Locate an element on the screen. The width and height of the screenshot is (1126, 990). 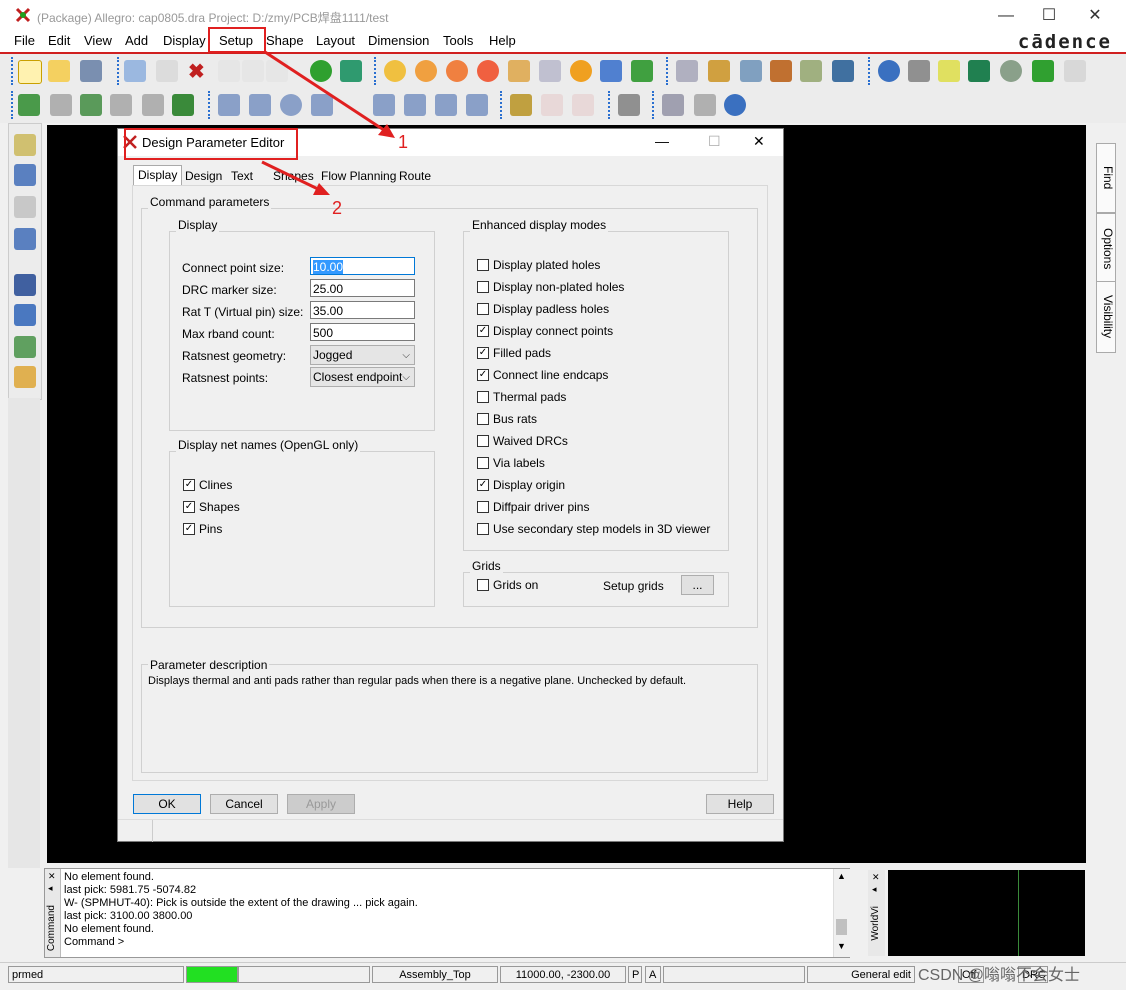
annotation-1: 1 is located at coordinates (403, 142).